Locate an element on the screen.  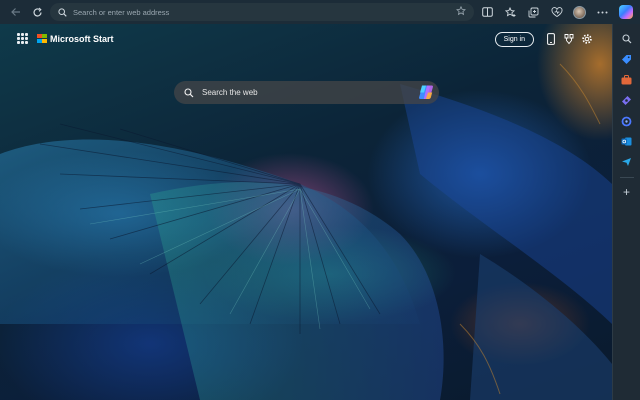
copilot-logo is located at coordinates (625, 12).